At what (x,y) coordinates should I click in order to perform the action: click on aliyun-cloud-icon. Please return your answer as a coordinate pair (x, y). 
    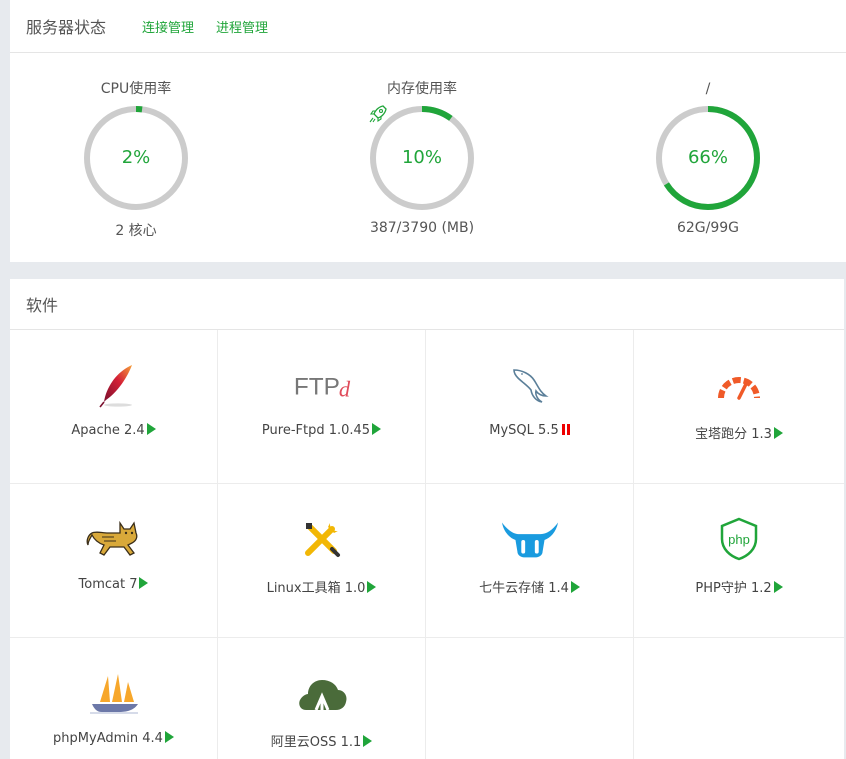
    Looking at the image, I should click on (323, 696).